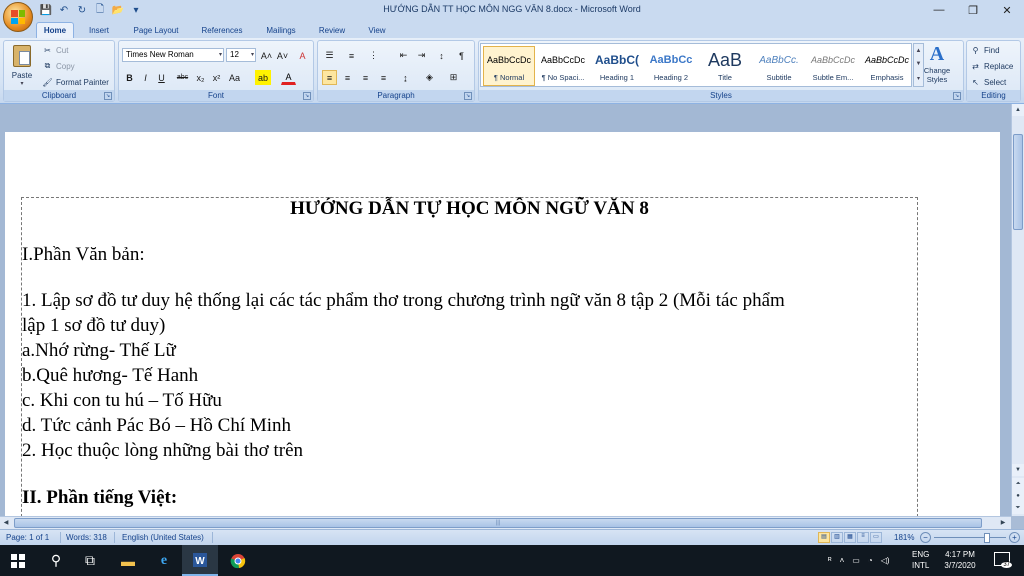 The image size is (1024, 576). Describe the element at coordinates (75, 82) in the screenshot. I see `format-painter-button: 🖌 Format Painter` at that location.